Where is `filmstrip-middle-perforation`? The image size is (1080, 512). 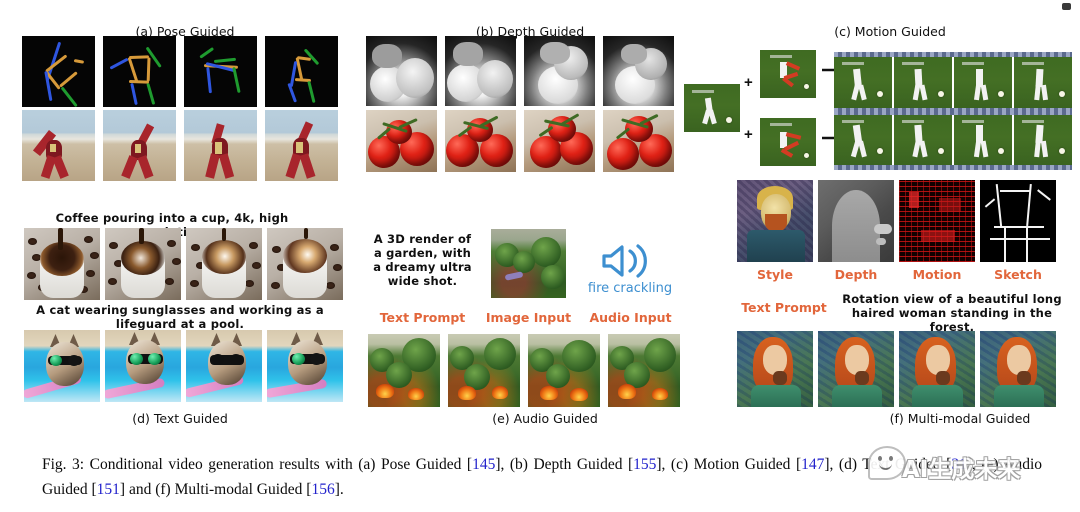 filmstrip-middle-perforation is located at coordinates (953, 111).